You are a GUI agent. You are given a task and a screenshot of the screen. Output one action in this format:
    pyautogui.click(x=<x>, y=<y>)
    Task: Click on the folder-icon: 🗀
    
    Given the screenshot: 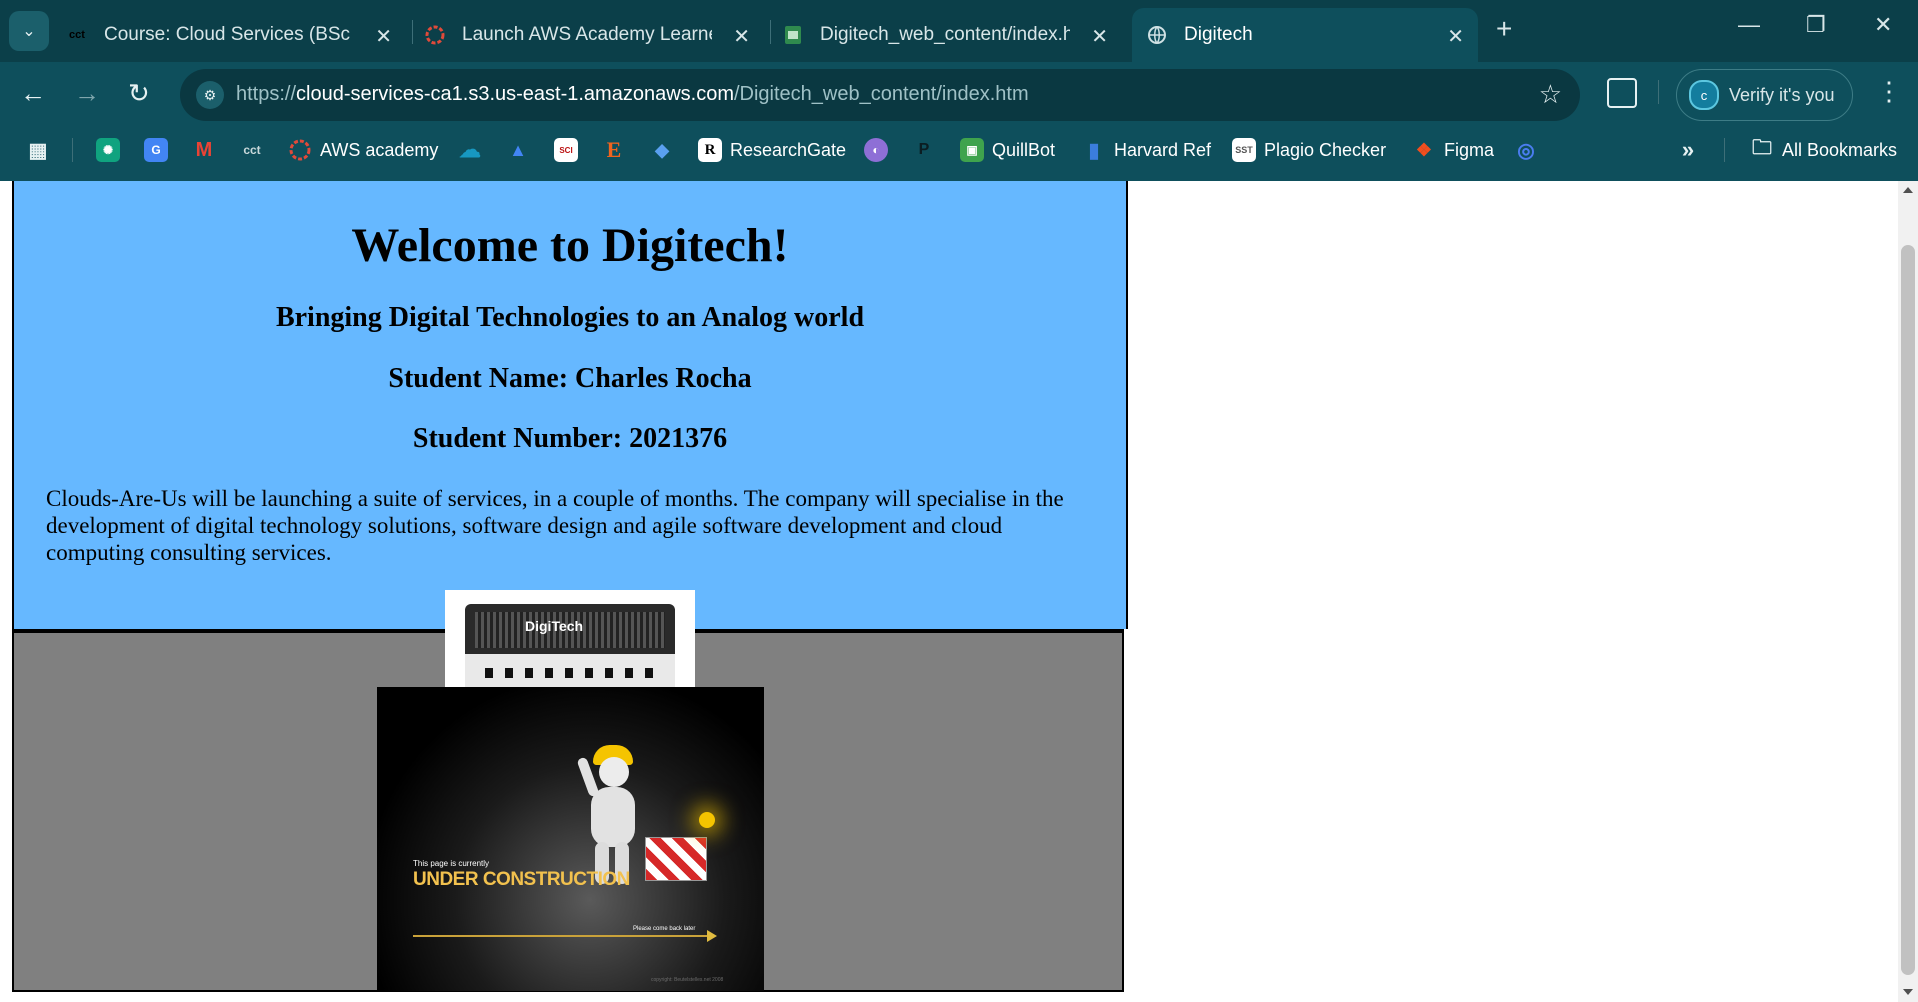 What is the action you would take?
    pyautogui.click(x=1762, y=148)
    